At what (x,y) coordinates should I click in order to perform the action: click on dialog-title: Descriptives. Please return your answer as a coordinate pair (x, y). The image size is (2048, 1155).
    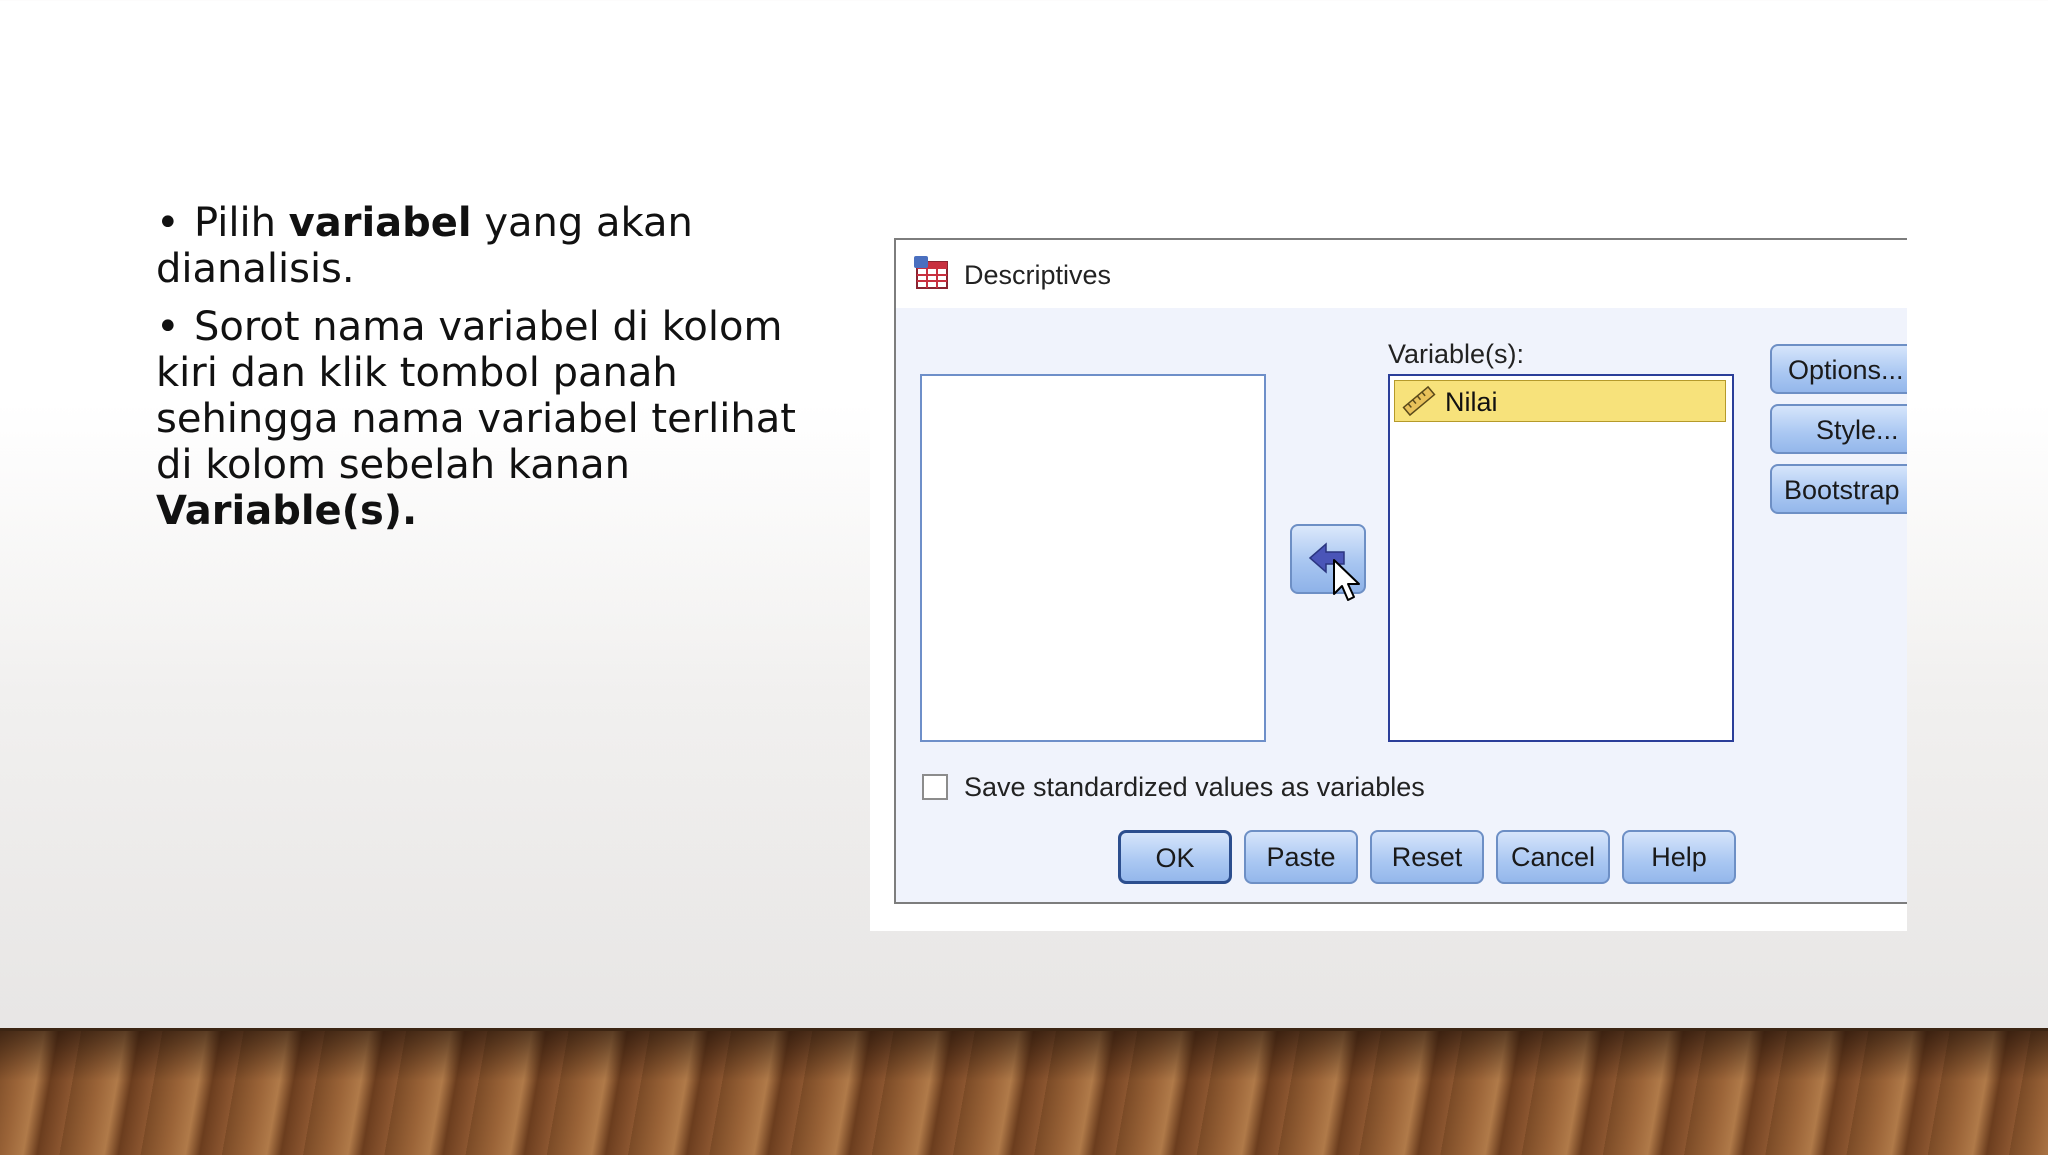
    Looking at the image, I should click on (1038, 275).